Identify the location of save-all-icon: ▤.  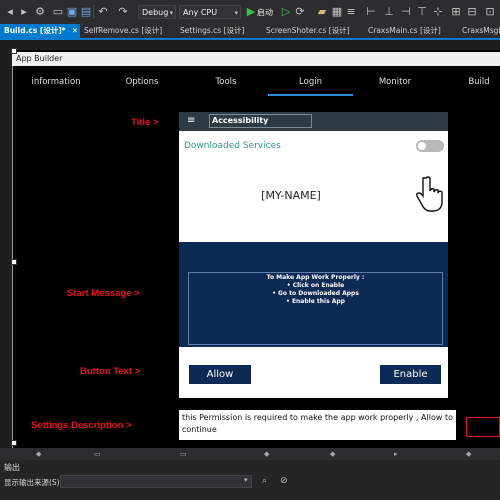
(86, 12).